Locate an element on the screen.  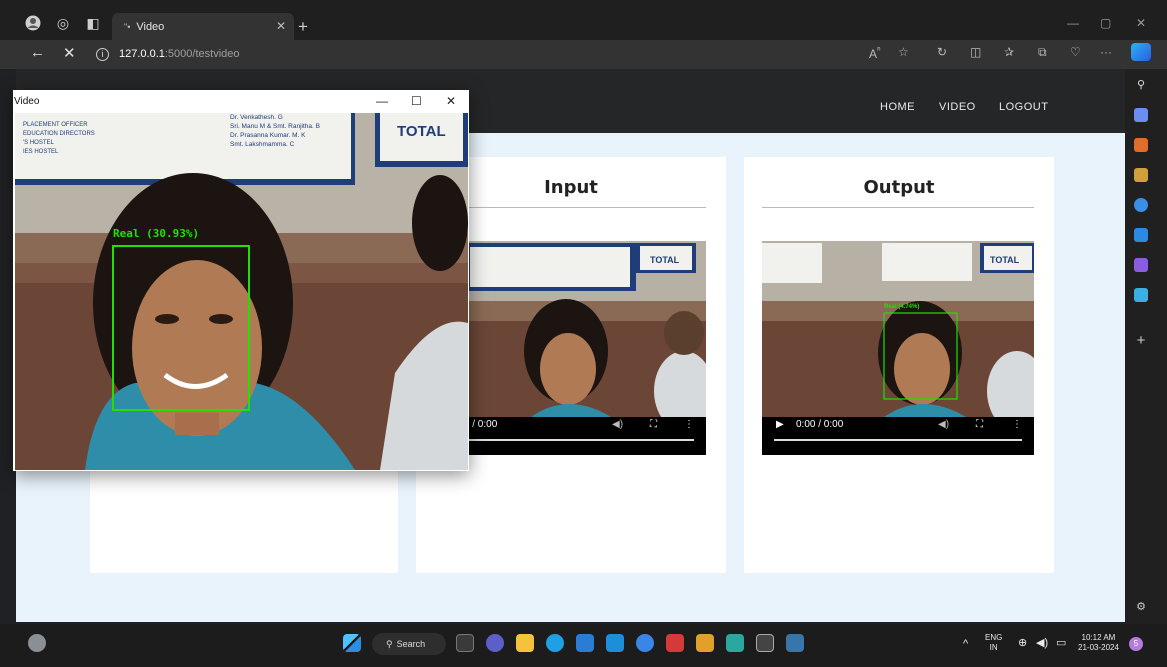
sidebar-office-icon is located at coordinates (1141, 205).